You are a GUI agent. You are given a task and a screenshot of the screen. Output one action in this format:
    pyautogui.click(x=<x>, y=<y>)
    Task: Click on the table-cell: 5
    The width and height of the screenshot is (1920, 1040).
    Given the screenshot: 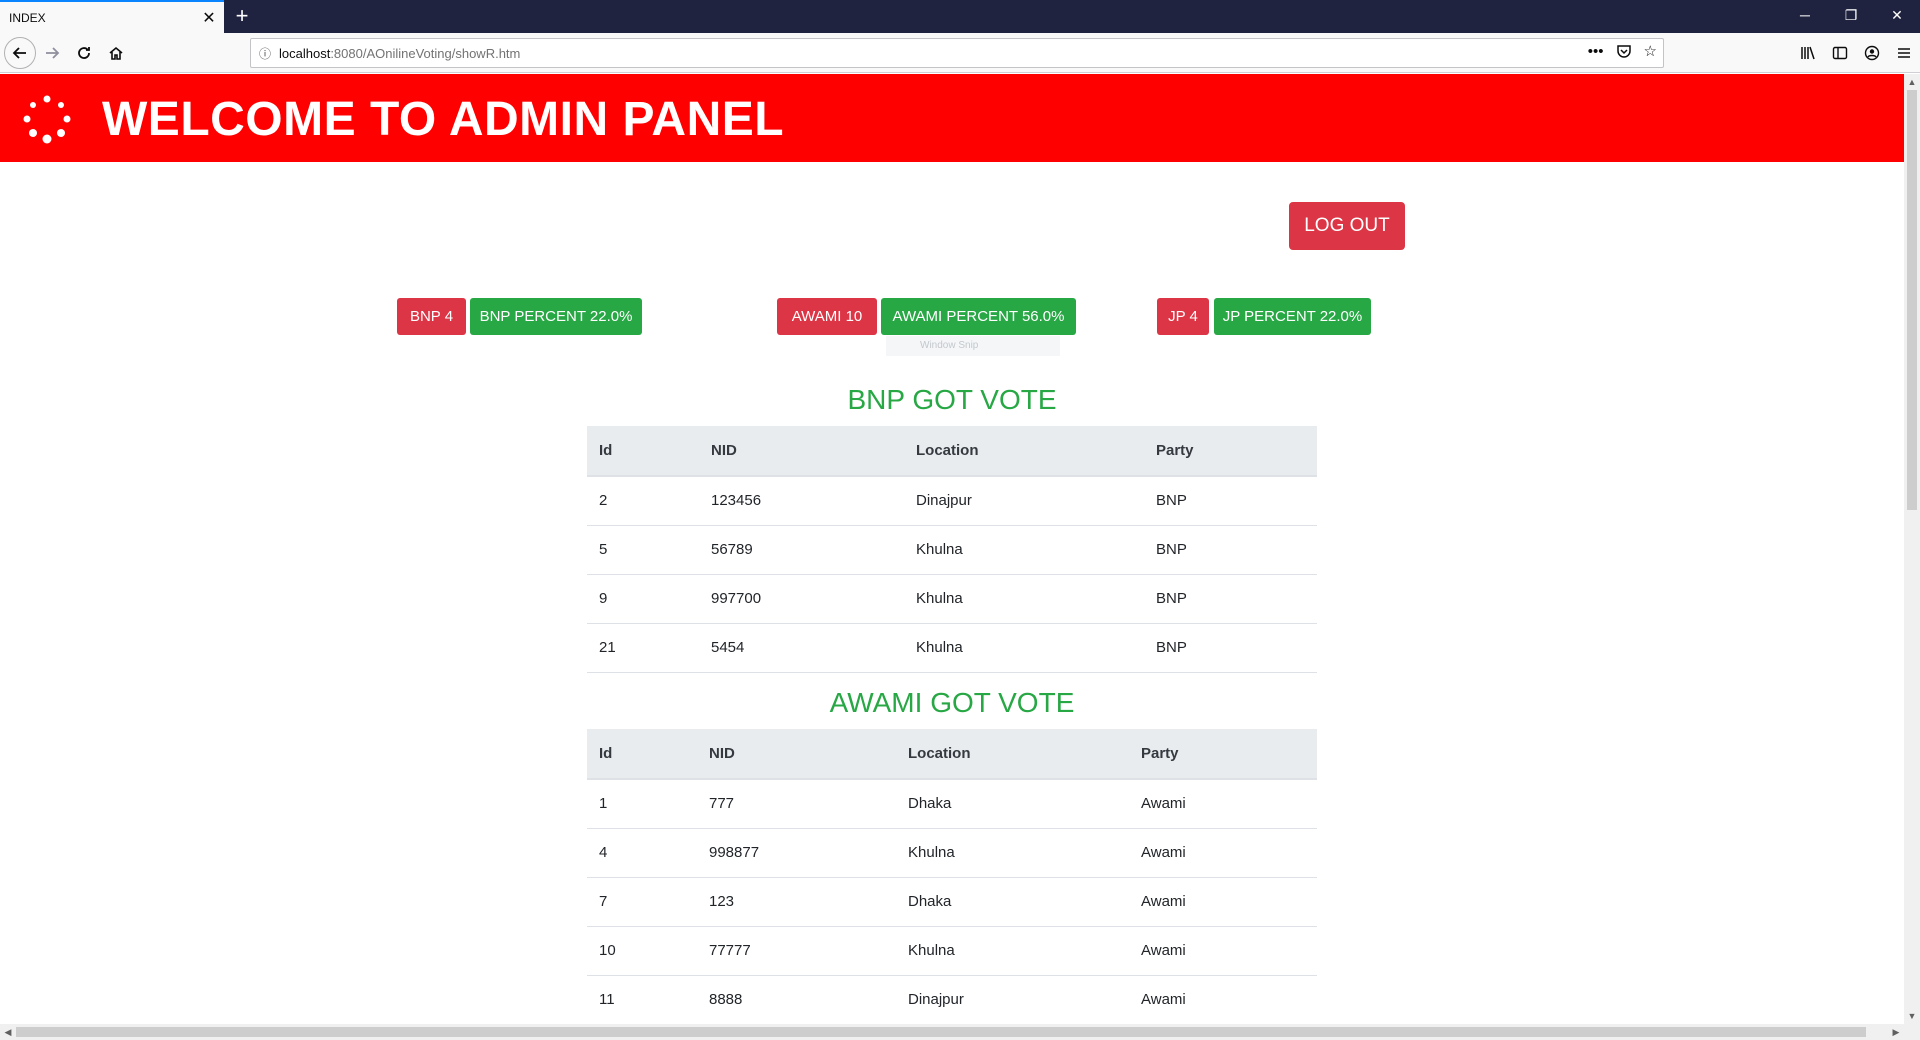 What is the action you would take?
    pyautogui.click(x=643, y=550)
    